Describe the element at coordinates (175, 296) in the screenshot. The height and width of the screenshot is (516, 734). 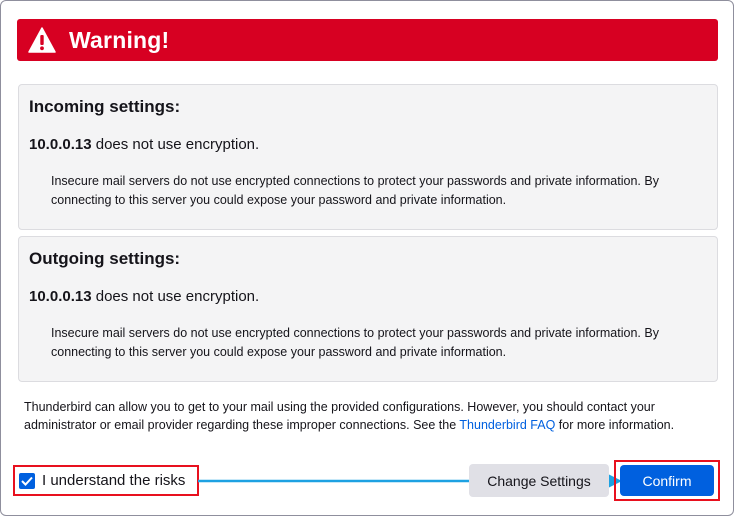
I see `outgoing-status: does not use encryption.` at that location.